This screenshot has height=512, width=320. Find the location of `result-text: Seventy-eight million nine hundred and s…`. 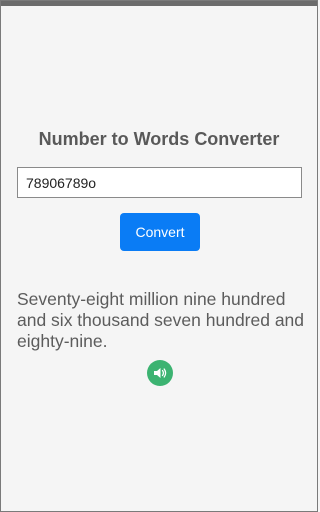

result-text: Seventy-eight million nine hundred and s… is located at coordinates (161, 320).